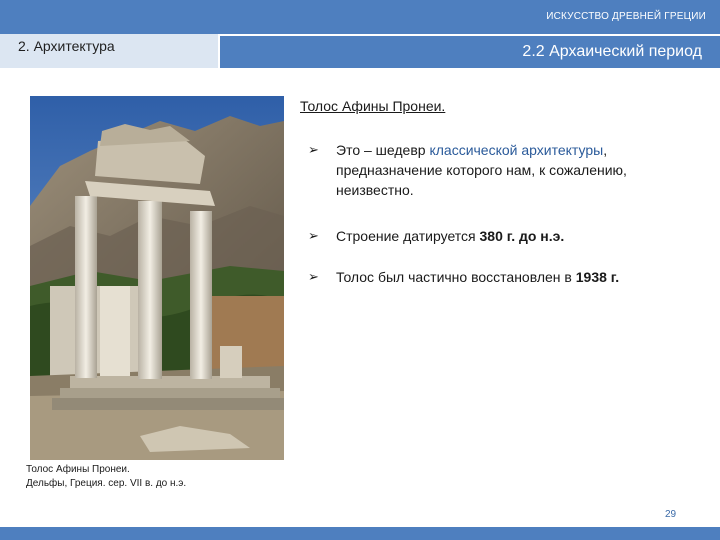  Describe the element at coordinates (516, 150) in the screenshot. I see `bullet-highlight: классической архитектуры` at that location.